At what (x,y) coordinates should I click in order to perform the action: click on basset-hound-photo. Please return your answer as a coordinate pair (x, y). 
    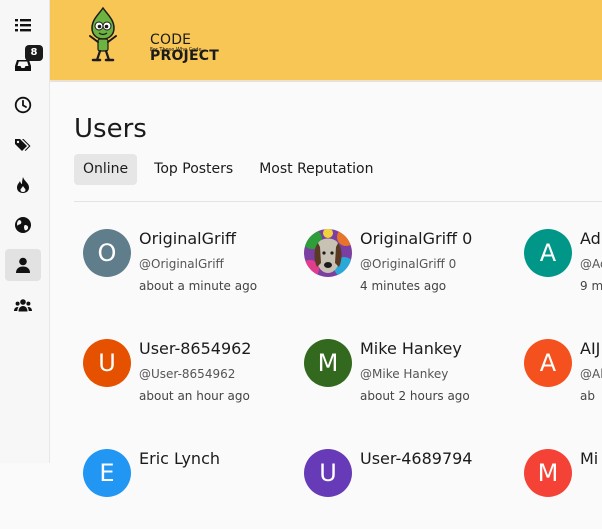
    Looking at the image, I should click on (328, 253).